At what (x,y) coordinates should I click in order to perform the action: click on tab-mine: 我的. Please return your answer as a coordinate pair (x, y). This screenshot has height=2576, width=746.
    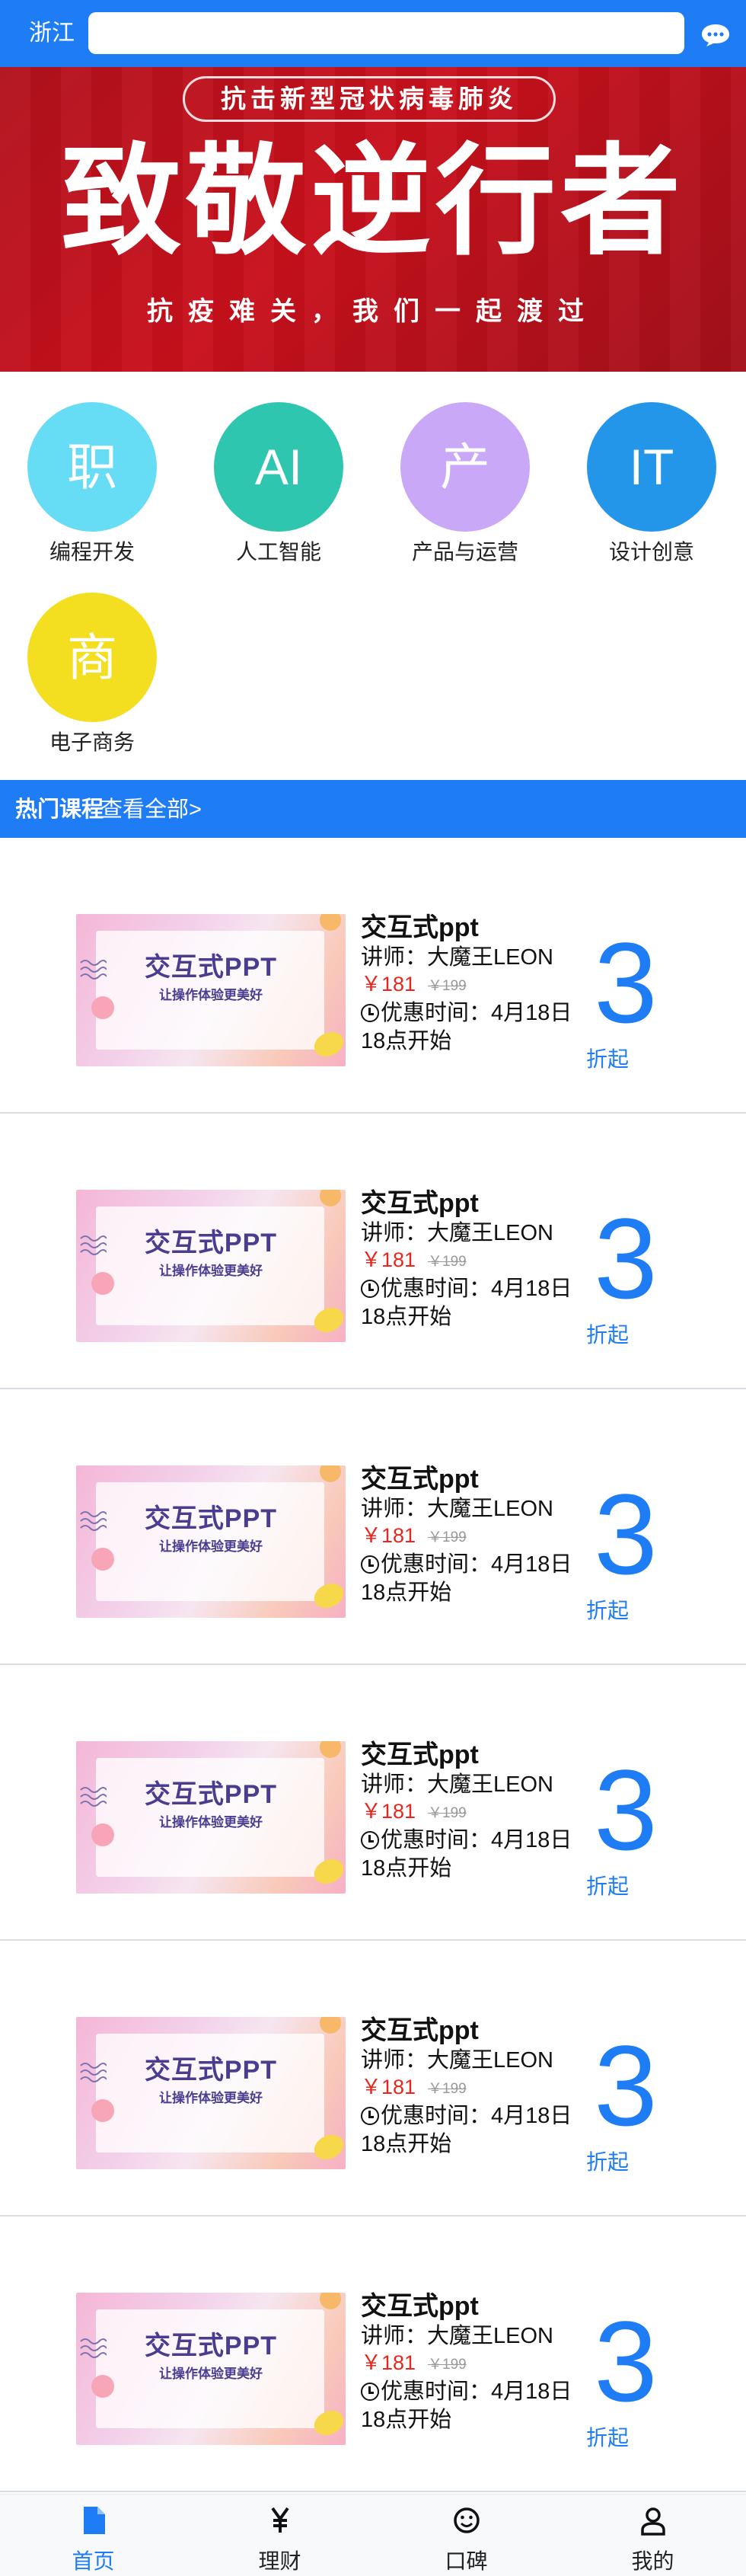
    Looking at the image, I should click on (653, 2536).